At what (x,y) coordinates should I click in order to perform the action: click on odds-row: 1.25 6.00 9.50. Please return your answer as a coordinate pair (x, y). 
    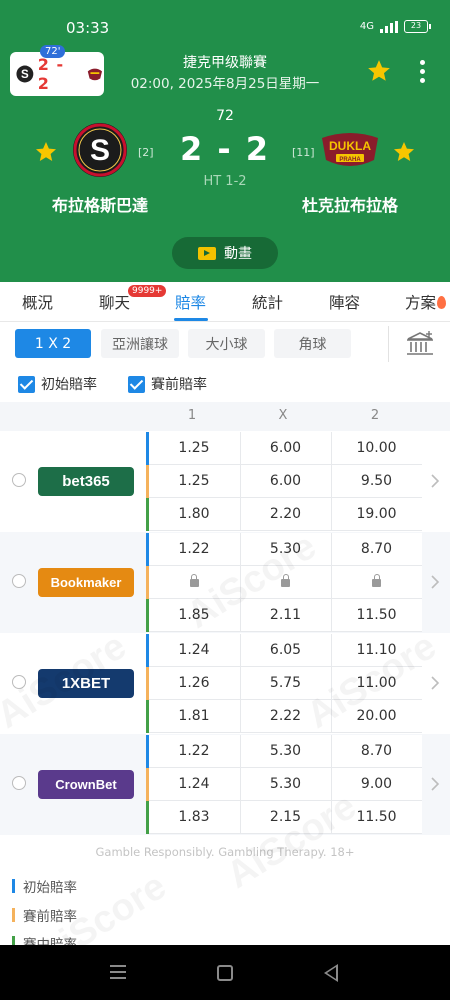
    Looking at the image, I should click on (284, 481).